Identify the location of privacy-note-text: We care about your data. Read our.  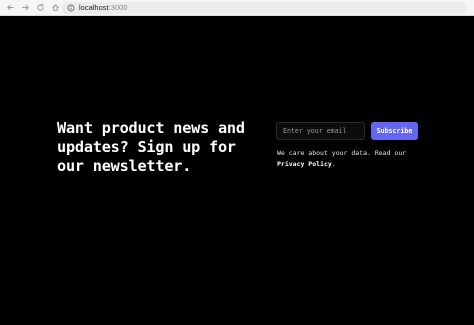
(342, 153).